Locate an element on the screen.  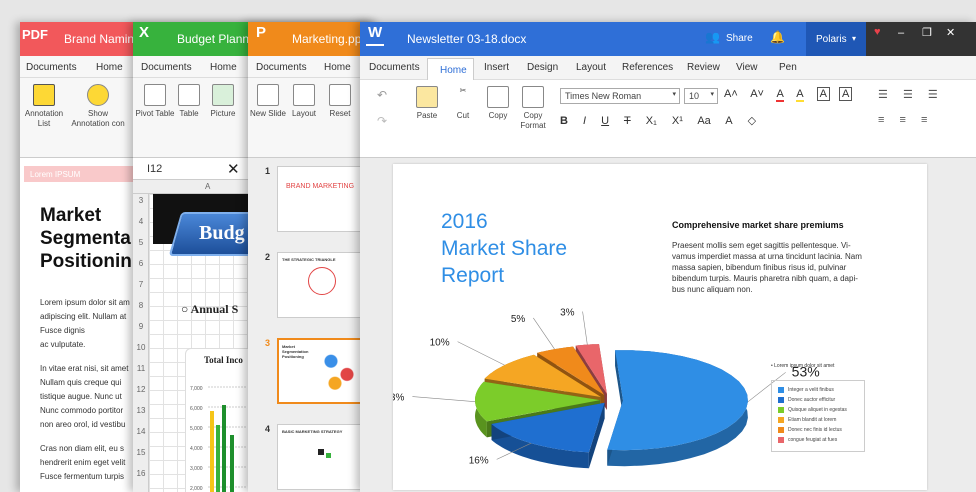
slide-thumb-active: Market Segmentation Positioning is located at coordinates (322, 371).